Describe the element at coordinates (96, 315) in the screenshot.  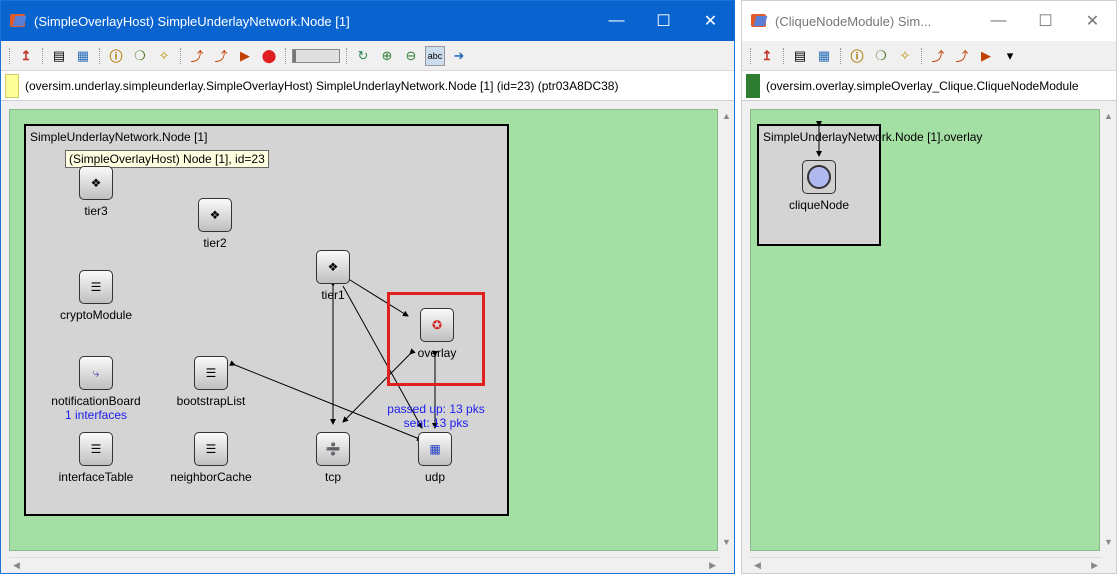
I see `node-label: cryptoModule` at that location.